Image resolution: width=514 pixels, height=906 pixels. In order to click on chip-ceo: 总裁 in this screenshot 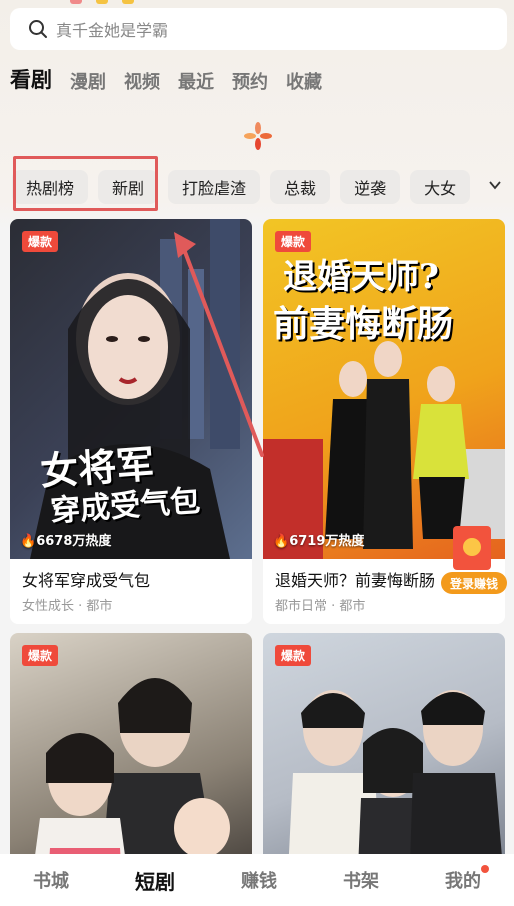, I will do `click(300, 187)`.